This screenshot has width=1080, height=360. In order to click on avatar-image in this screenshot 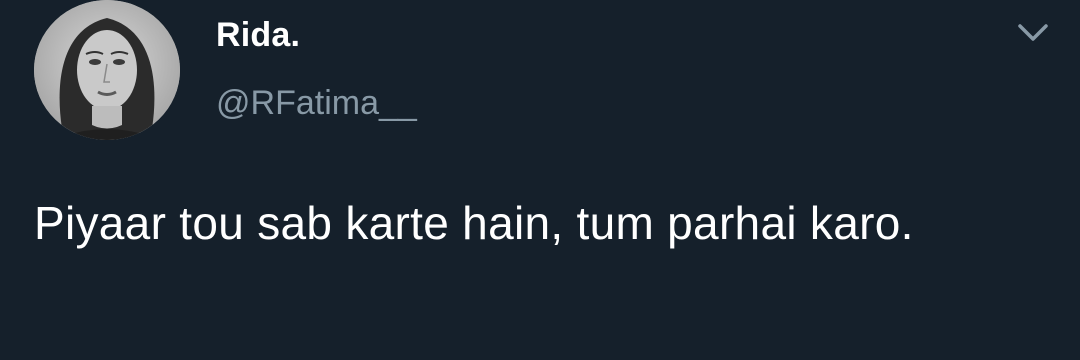, I will do `click(107, 70)`.